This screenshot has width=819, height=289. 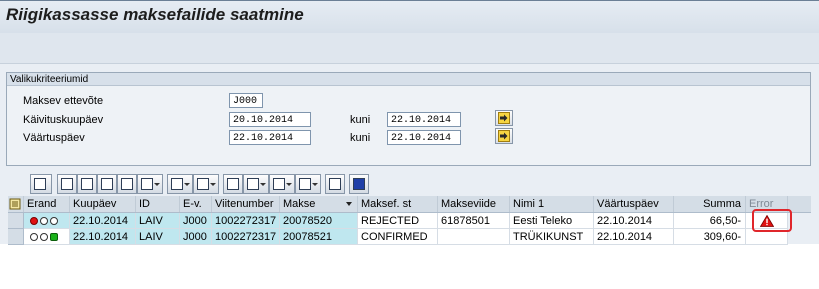 What do you see at coordinates (196, 204) in the screenshot?
I see `col-header-ev: E-v.` at bounding box center [196, 204].